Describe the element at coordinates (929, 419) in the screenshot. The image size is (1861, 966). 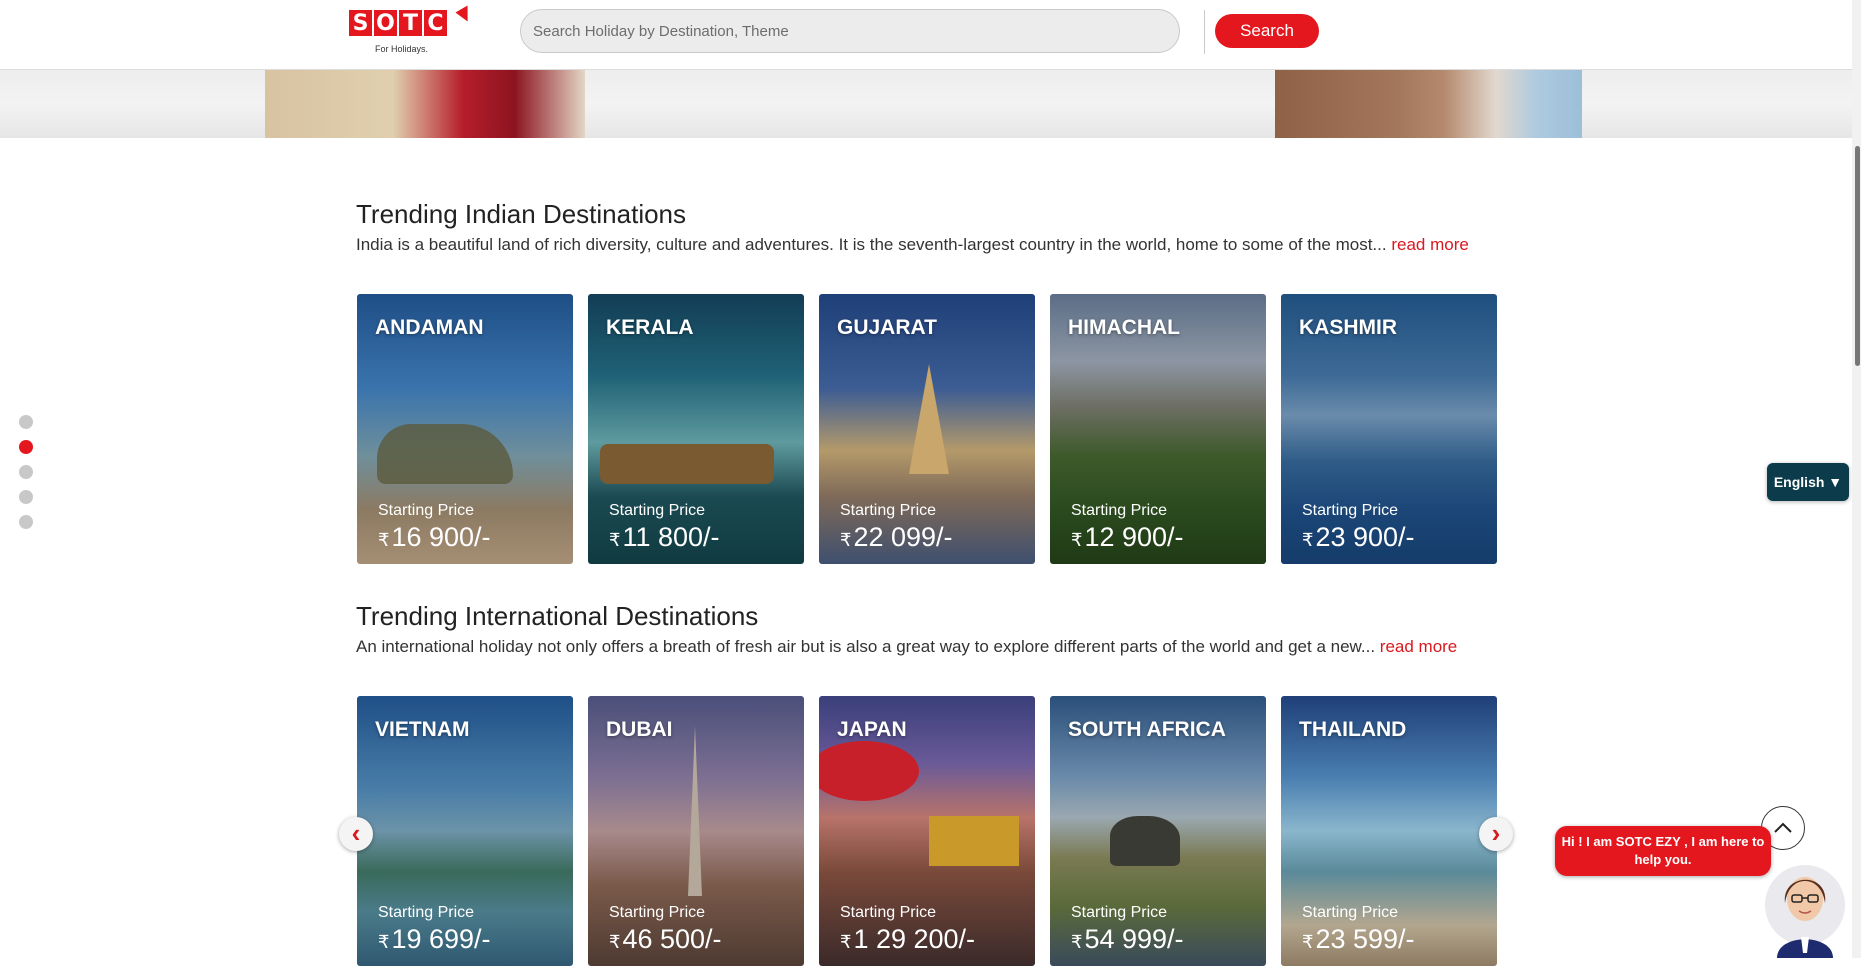
I see `temple-spire-shape` at that location.